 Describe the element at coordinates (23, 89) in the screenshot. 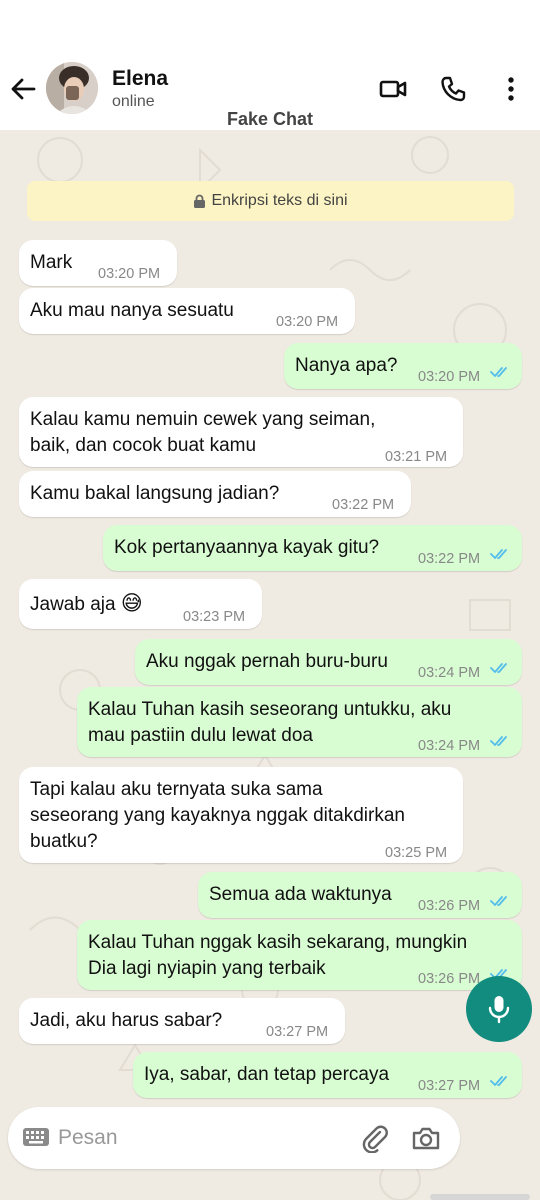

I see `back-arrow-icon` at that location.